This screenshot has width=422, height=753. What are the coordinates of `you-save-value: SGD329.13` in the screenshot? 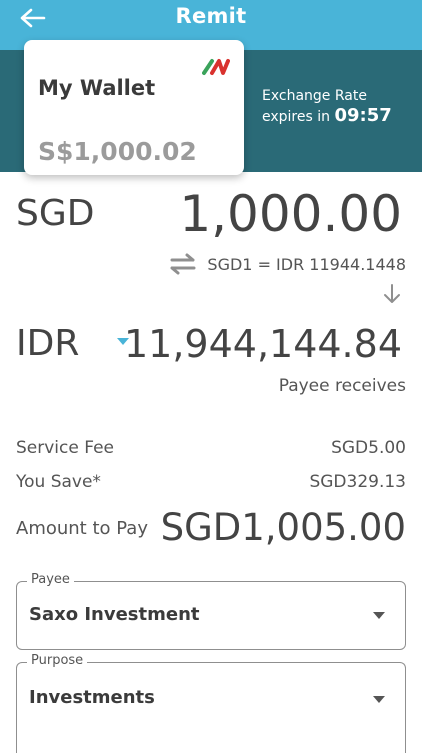 It's located at (357, 482).